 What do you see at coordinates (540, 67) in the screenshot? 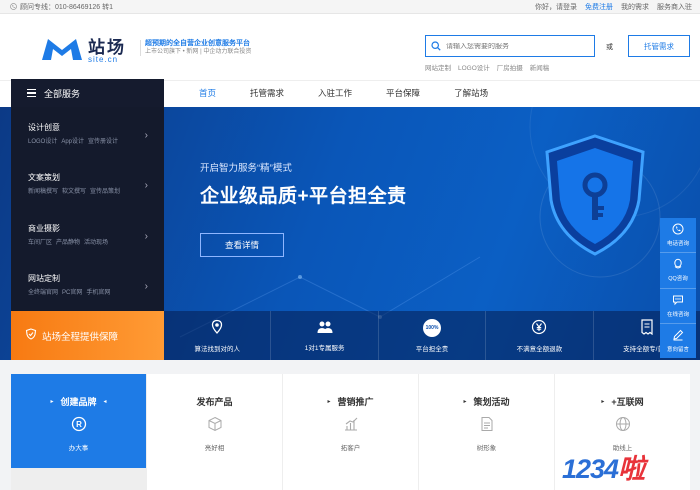
I see `hotword-link: 新闻稿` at bounding box center [540, 67].